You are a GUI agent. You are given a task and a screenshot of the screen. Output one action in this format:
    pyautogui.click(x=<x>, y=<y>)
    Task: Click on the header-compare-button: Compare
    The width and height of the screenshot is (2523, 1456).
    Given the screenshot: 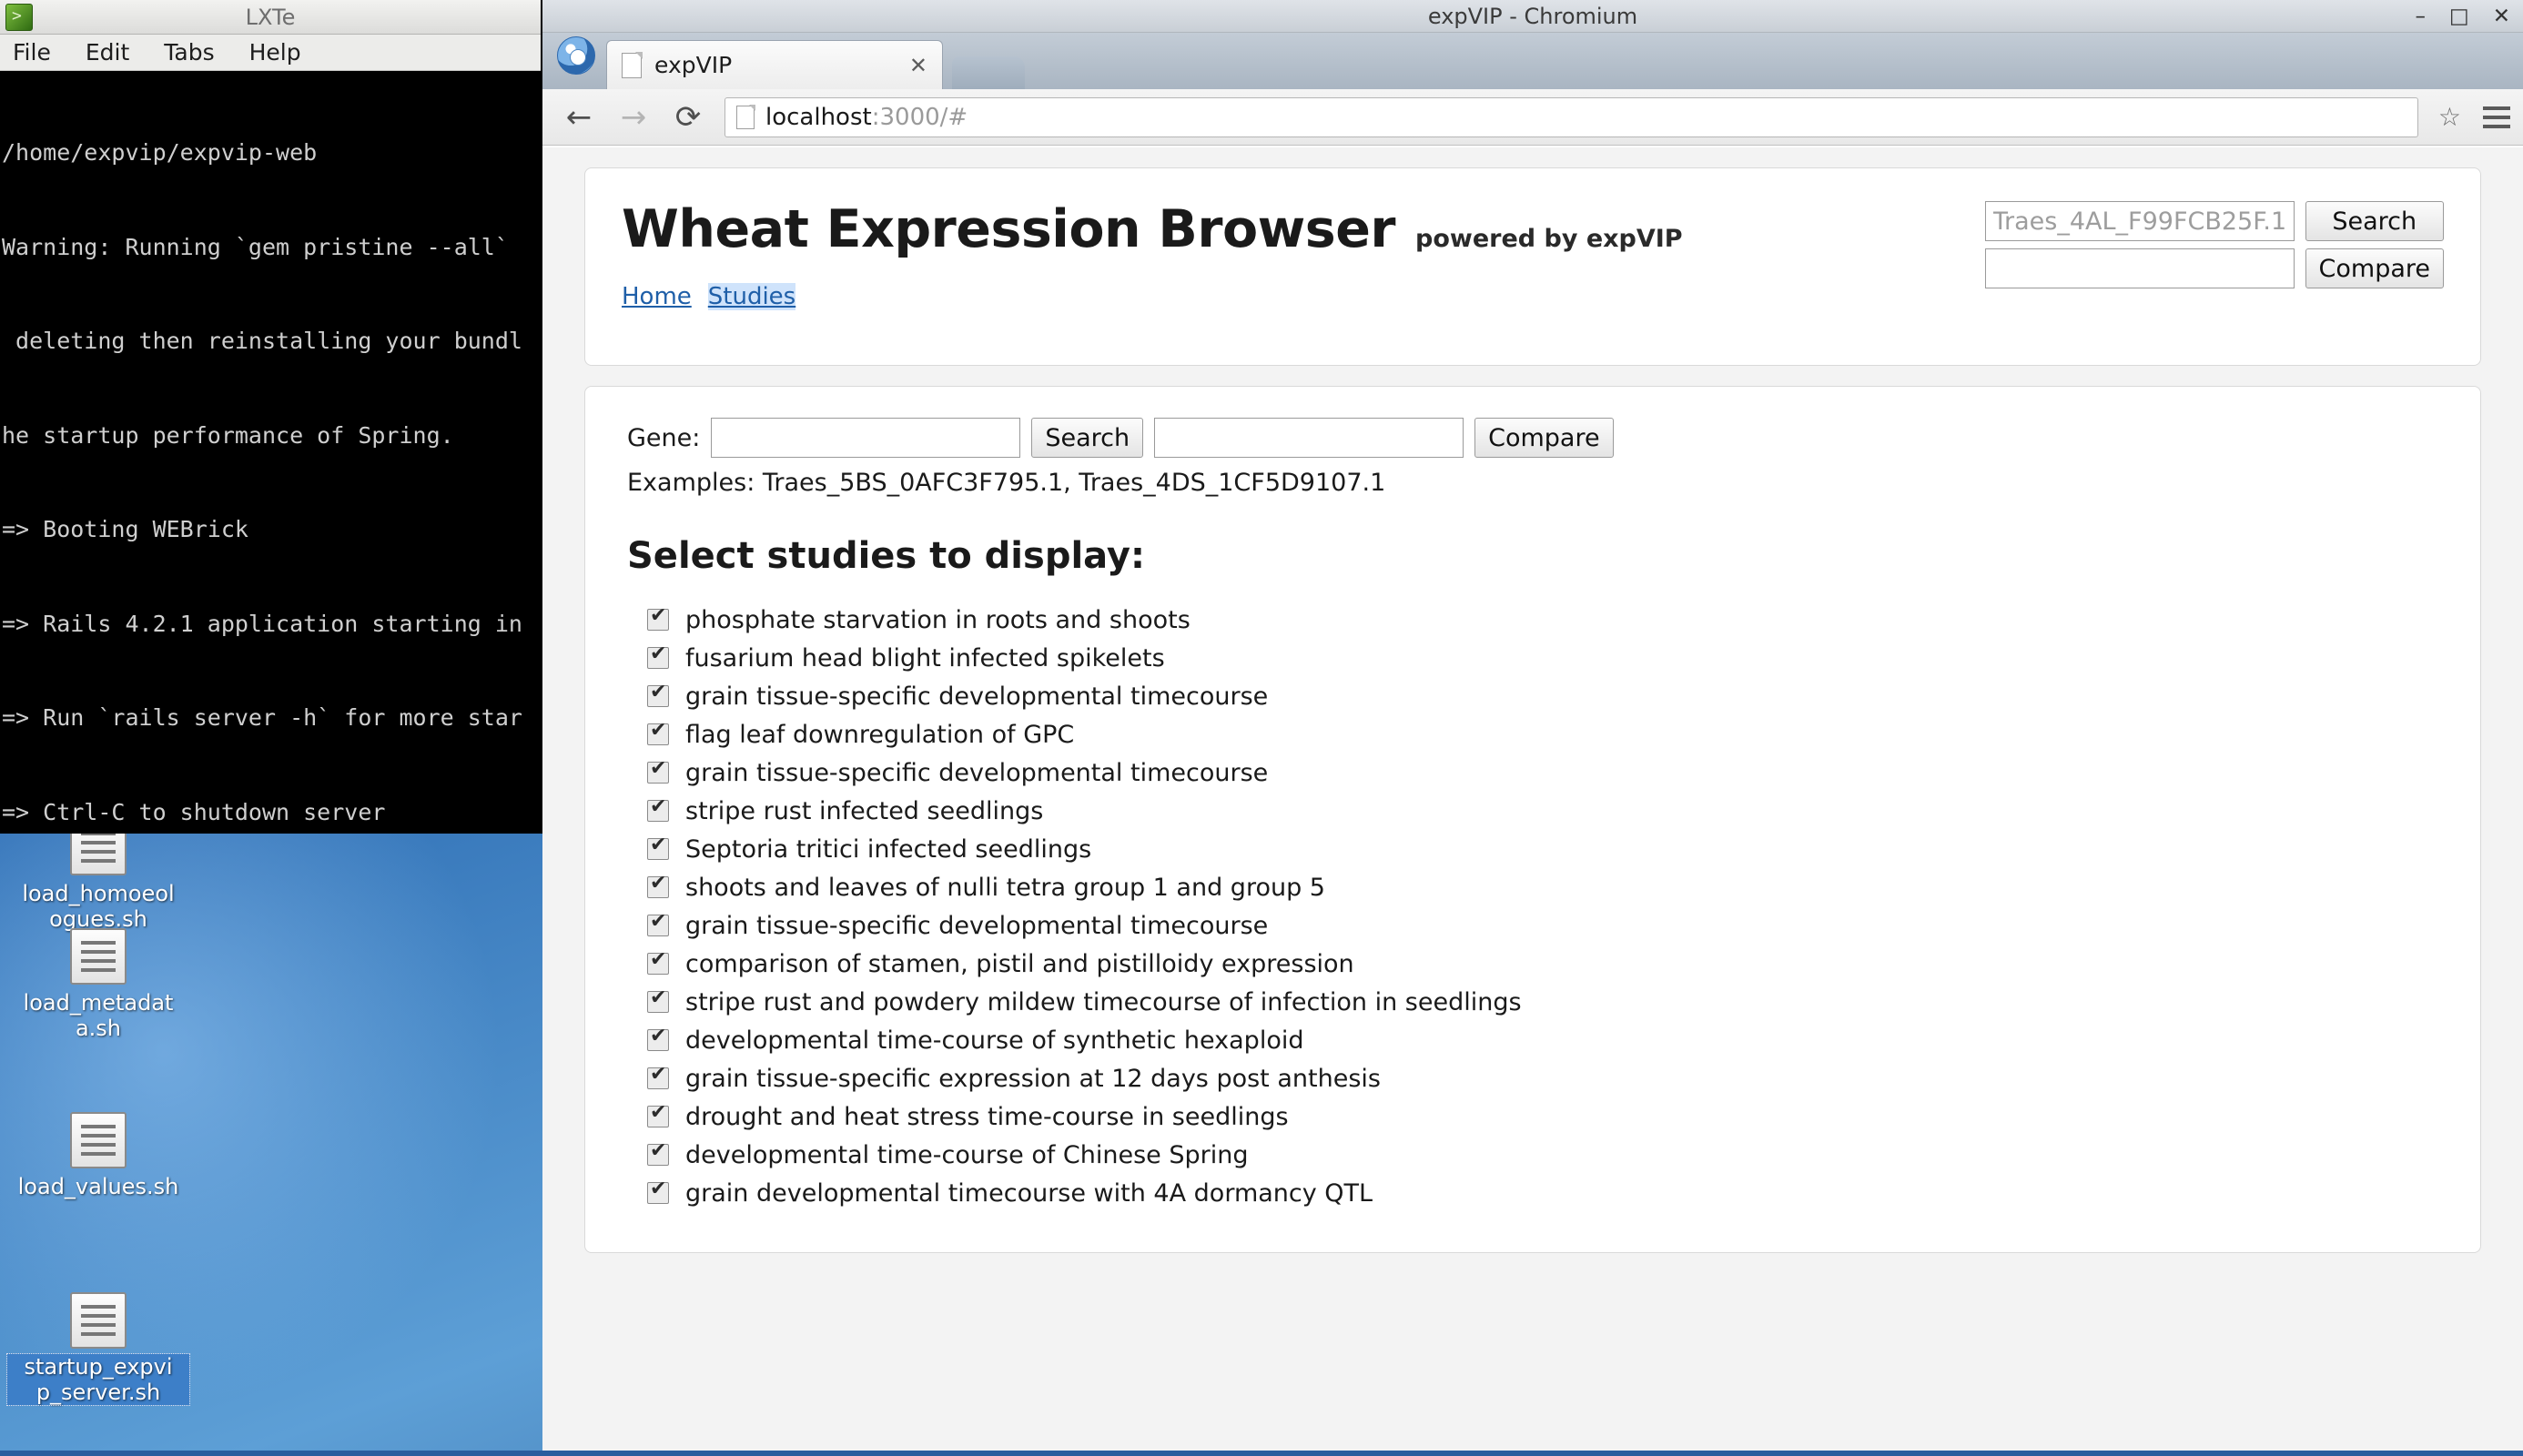 What is the action you would take?
    pyautogui.click(x=2374, y=268)
    